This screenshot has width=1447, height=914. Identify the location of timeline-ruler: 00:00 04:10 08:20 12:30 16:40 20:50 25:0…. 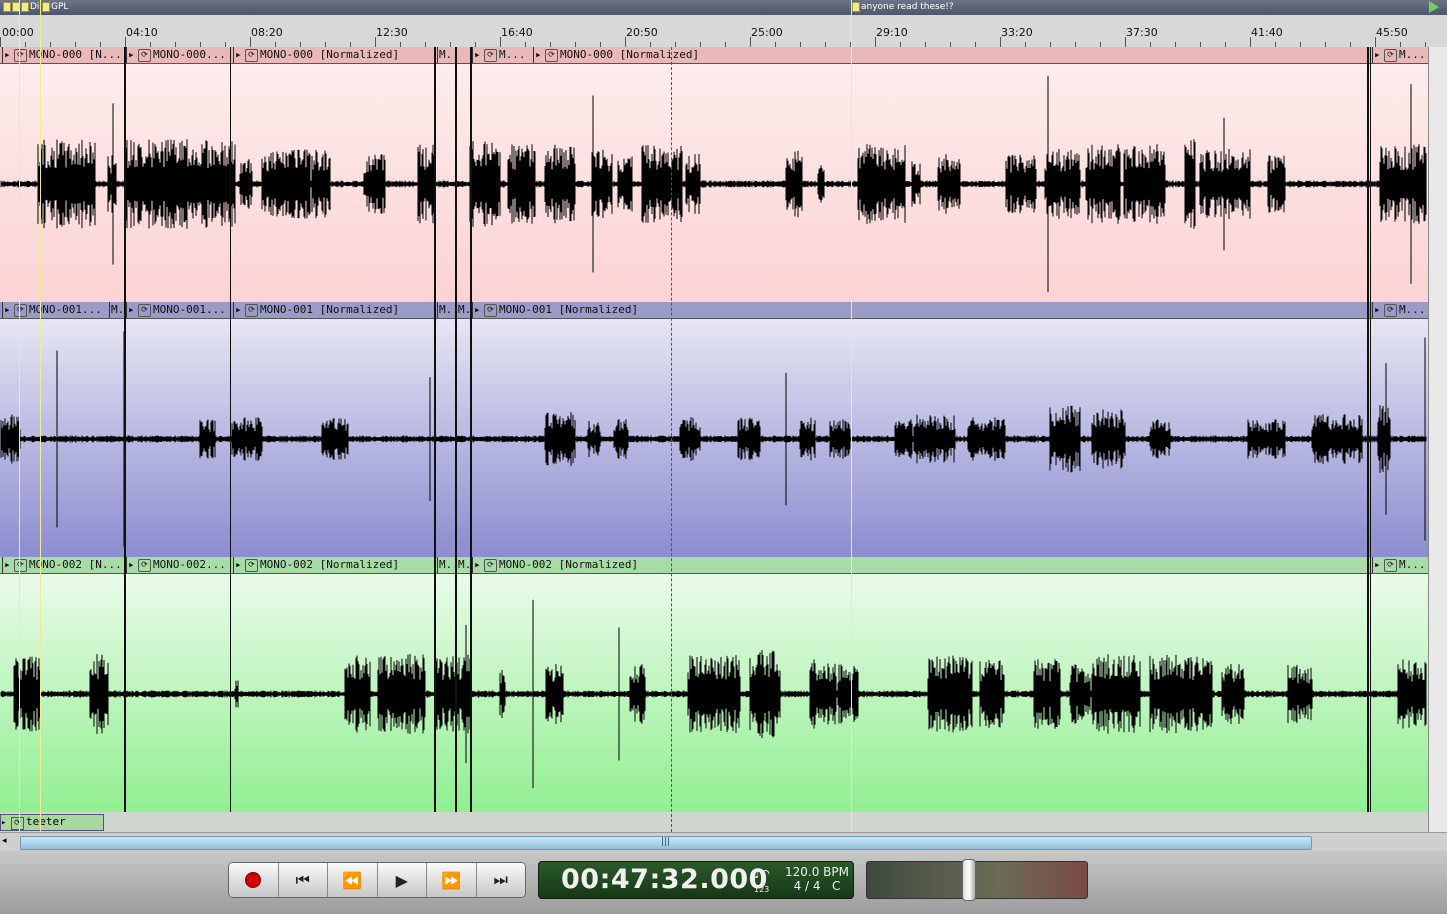
(723, 31).